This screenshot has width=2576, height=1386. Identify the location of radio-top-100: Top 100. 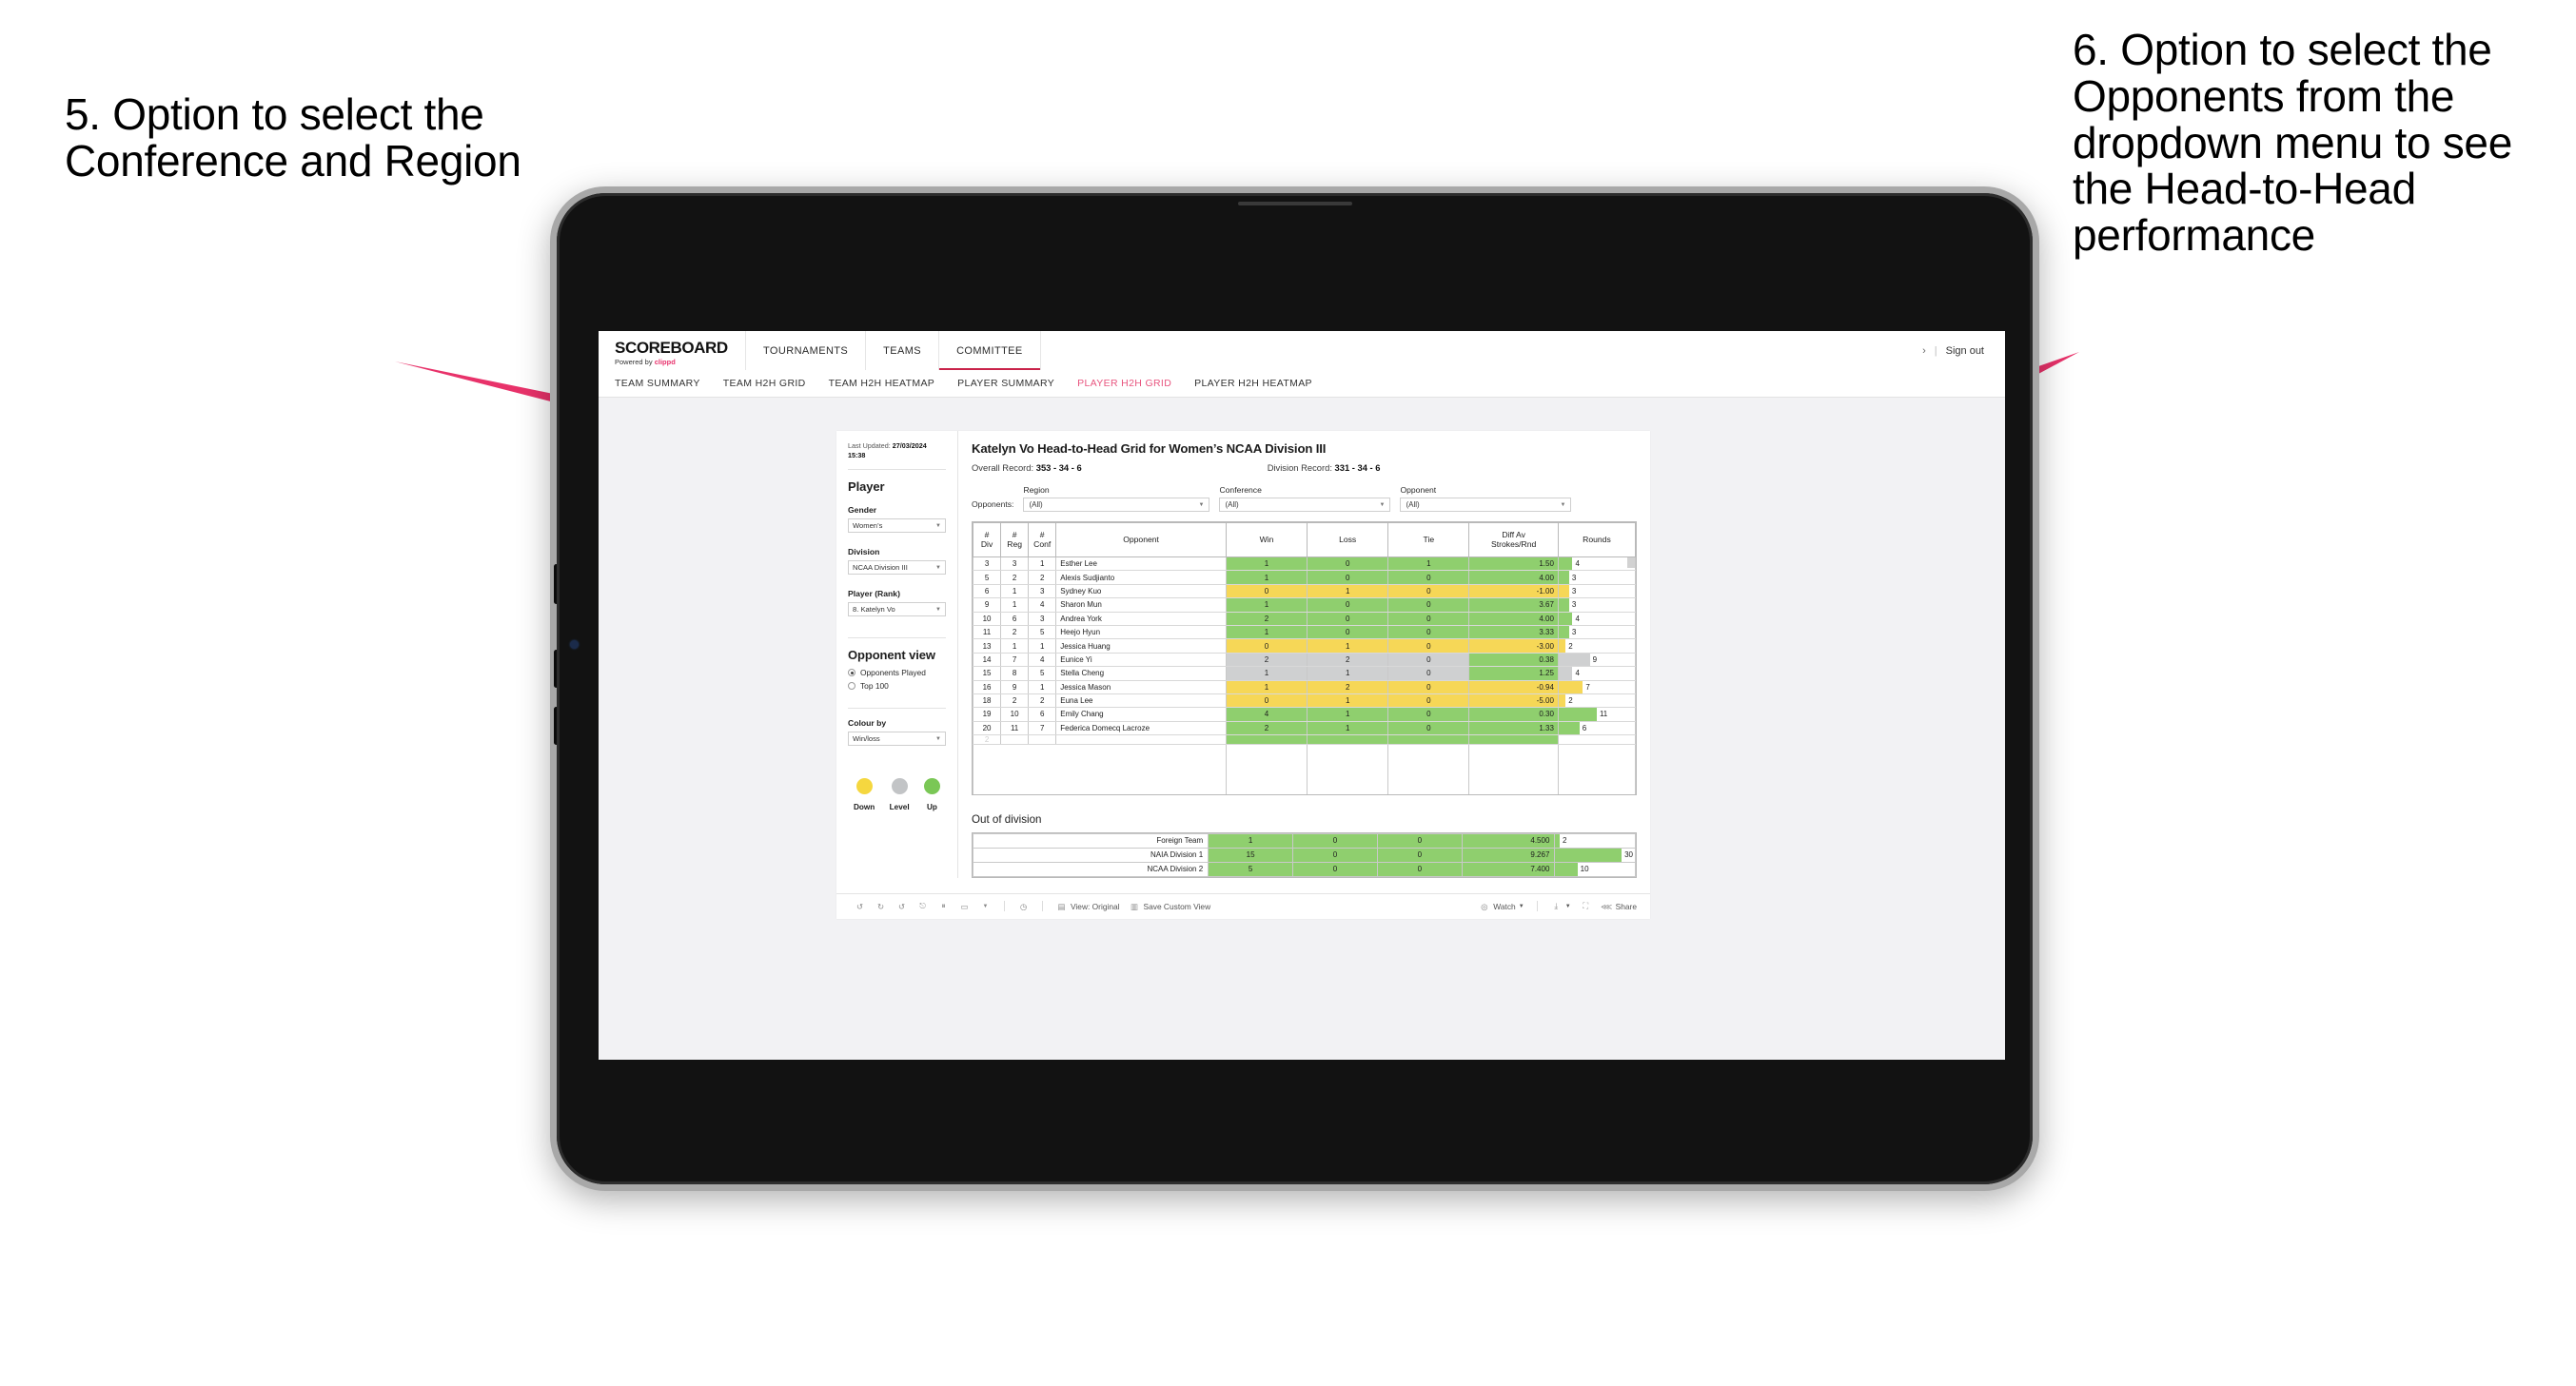
(897, 686).